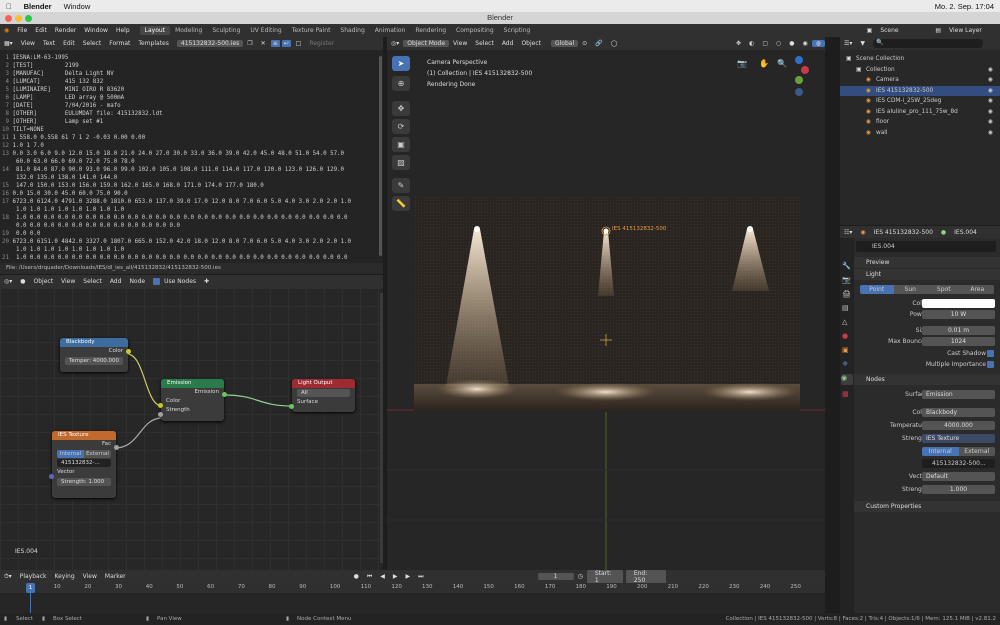 The image size is (1000, 625). Describe the element at coordinates (191, 98) in the screenshot. I see `text-line: 6 [LAMP] LED array @ 500mA` at that location.